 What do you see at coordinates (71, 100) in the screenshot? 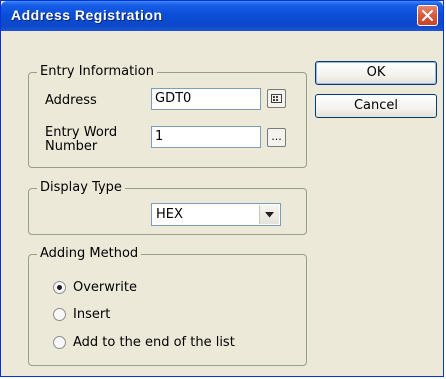
I see `address-label: Address` at bounding box center [71, 100].